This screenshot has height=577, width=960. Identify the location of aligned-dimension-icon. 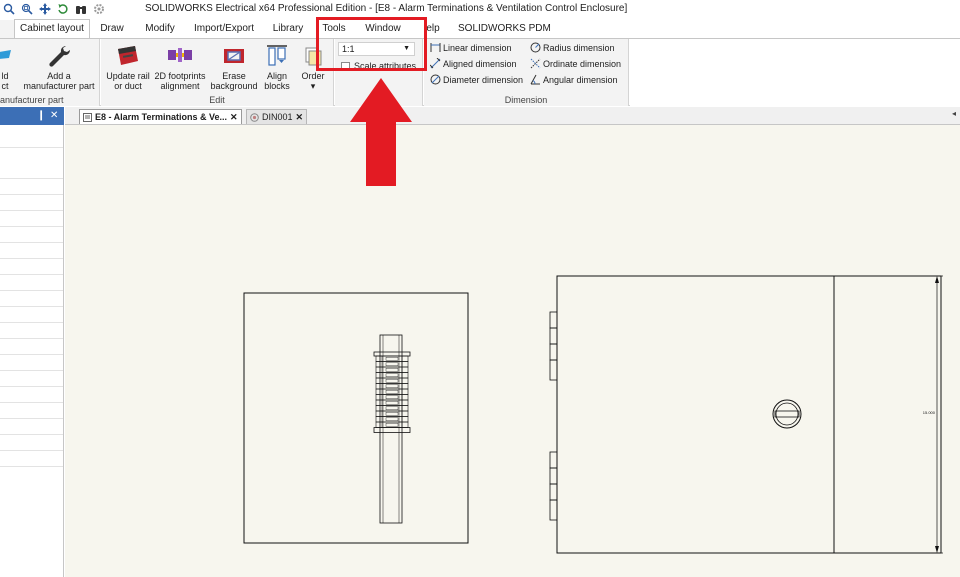
(435, 63).